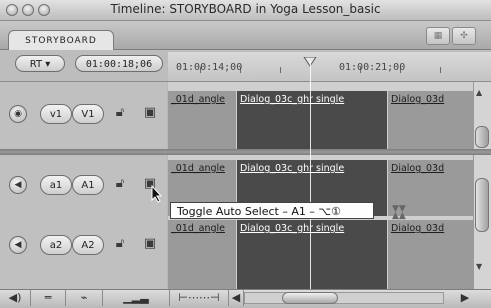 The height and width of the screenshot is (308, 491). Describe the element at coordinates (88, 185) in the screenshot. I see `dest-a1: A1` at that location.